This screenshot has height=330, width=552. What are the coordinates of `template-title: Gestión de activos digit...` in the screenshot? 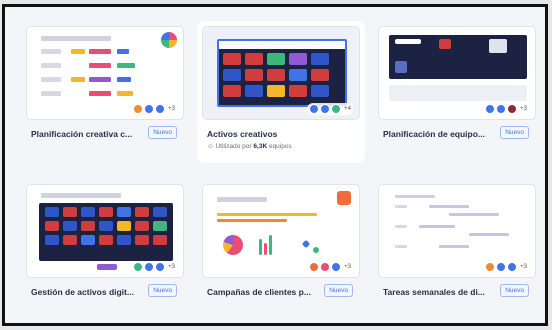 It's located at (82, 292).